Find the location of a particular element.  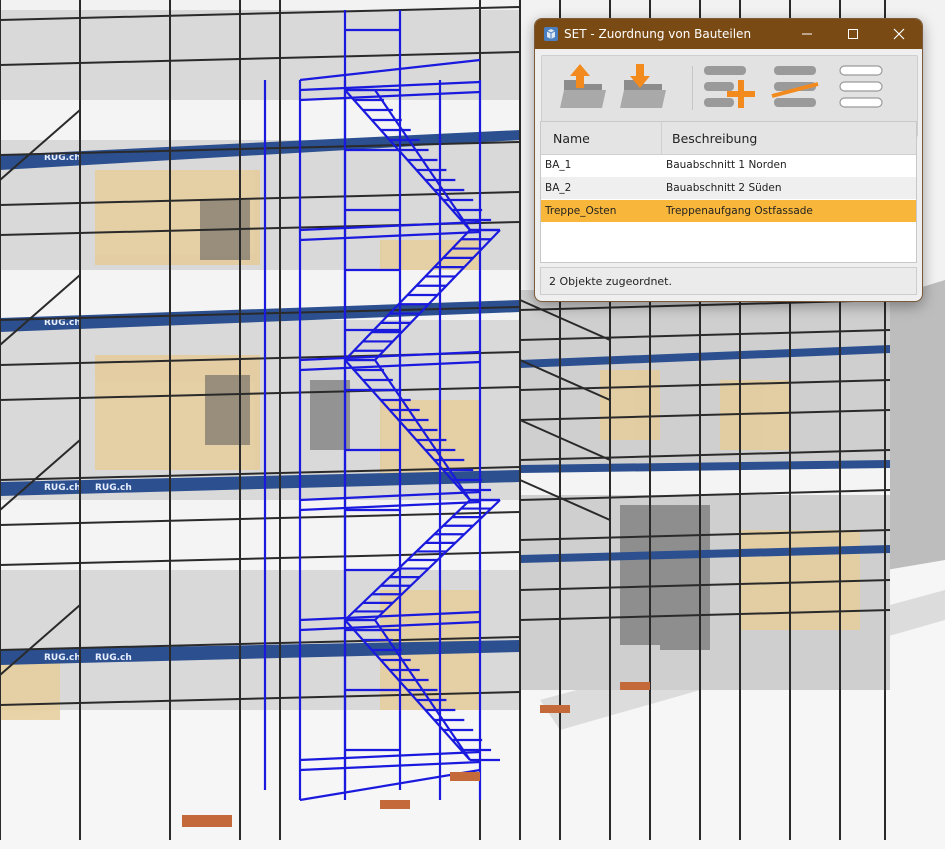

remove-item-icon is located at coordinates (795, 86).